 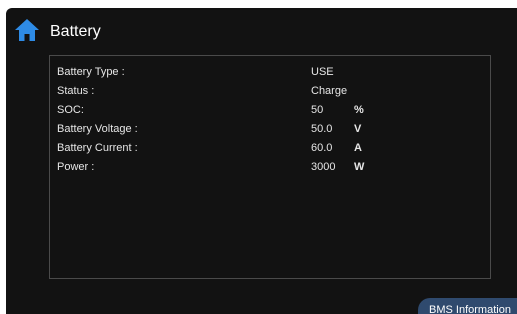 I want to click on battery-current-value: 60.0, so click(x=322, y=148).